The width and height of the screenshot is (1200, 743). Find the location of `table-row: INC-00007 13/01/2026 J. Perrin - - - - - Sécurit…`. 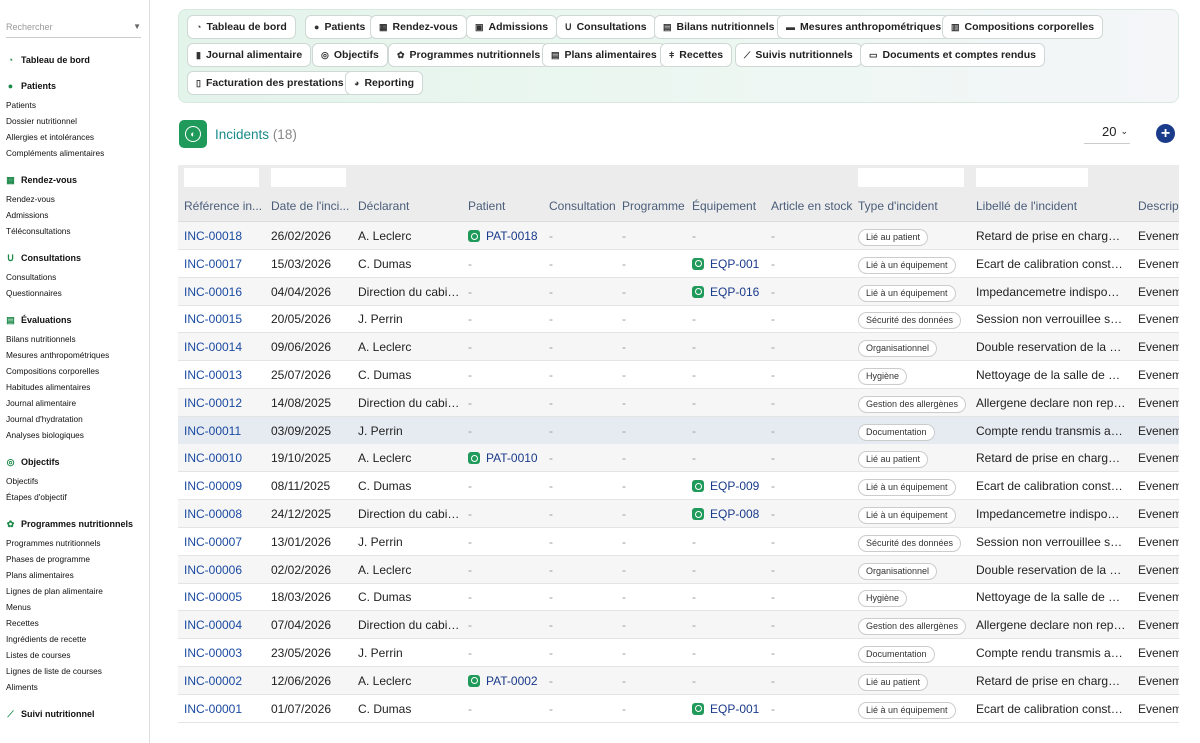

table-row: INC-00007 13/01/2026 J. Perrin - - - - - Sécurit… is located at coordinates (678, 542).